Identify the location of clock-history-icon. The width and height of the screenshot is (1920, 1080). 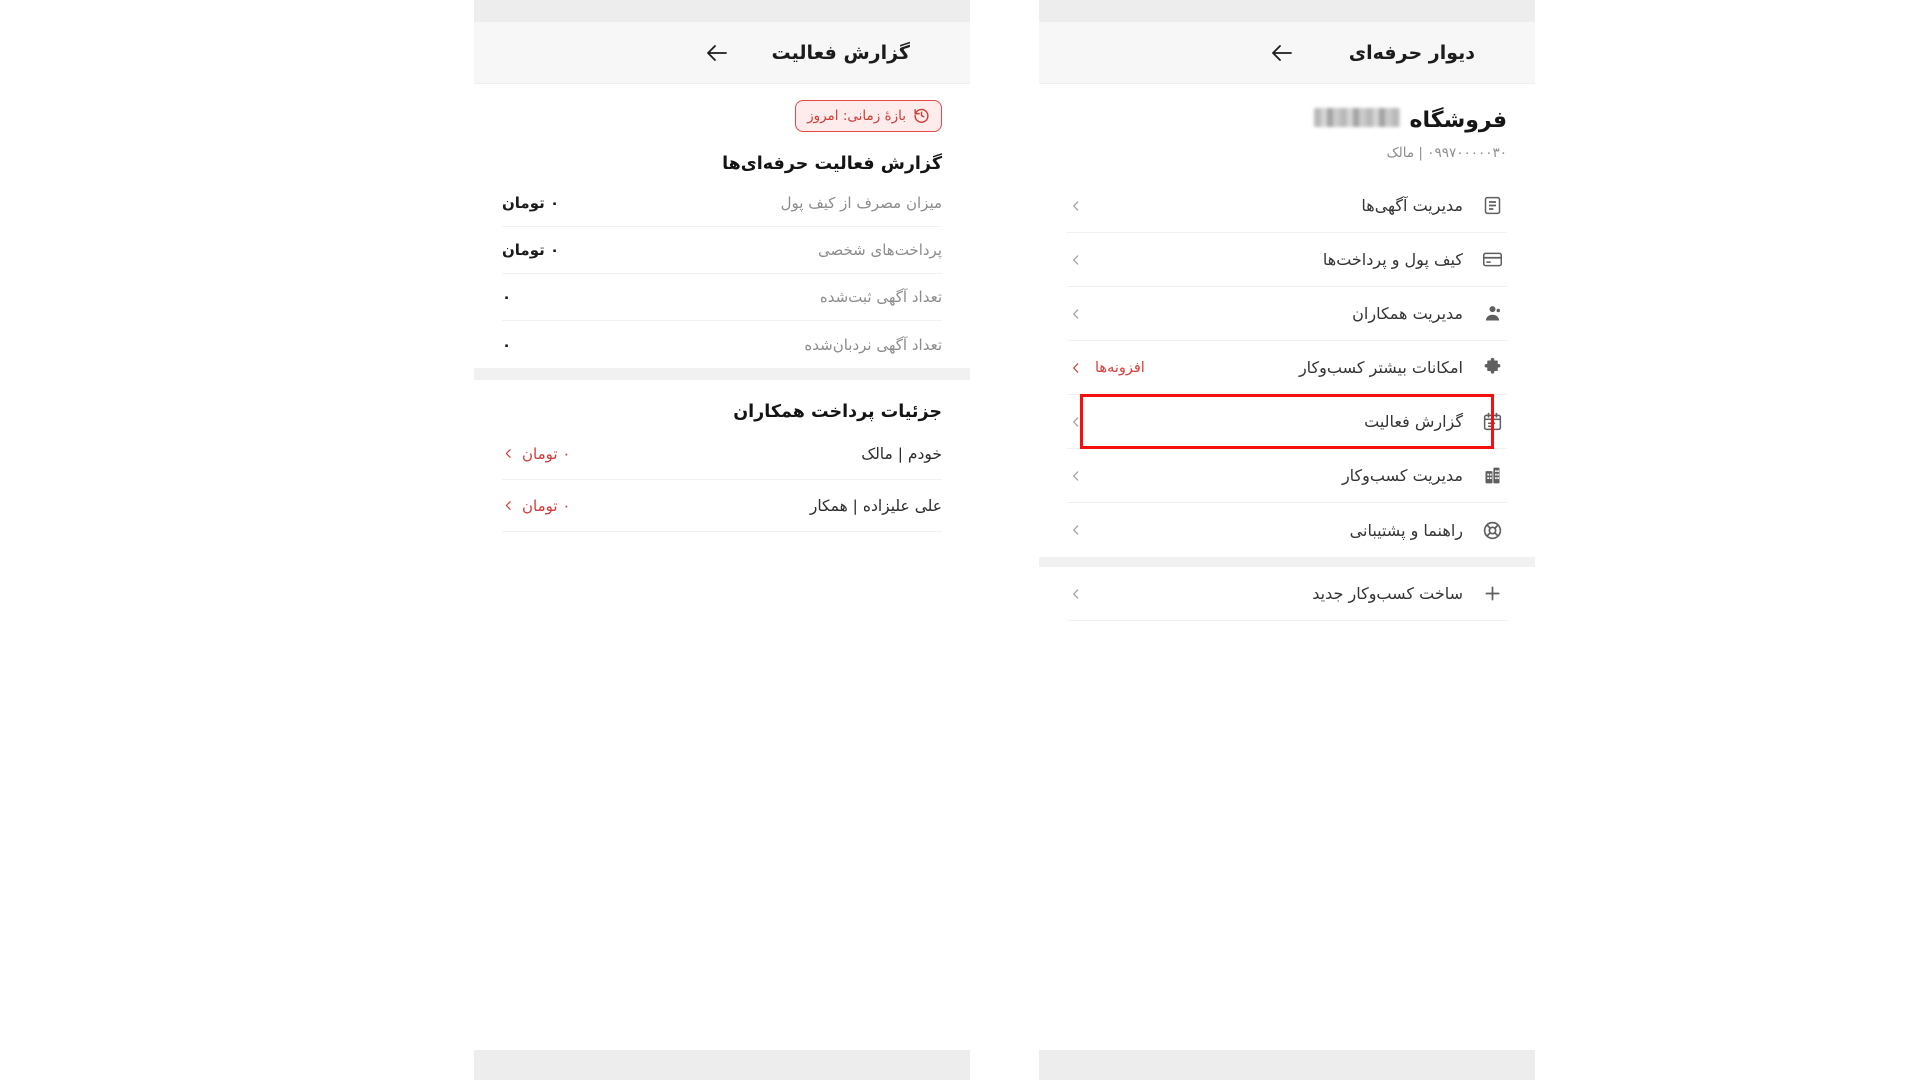
(921, 115).